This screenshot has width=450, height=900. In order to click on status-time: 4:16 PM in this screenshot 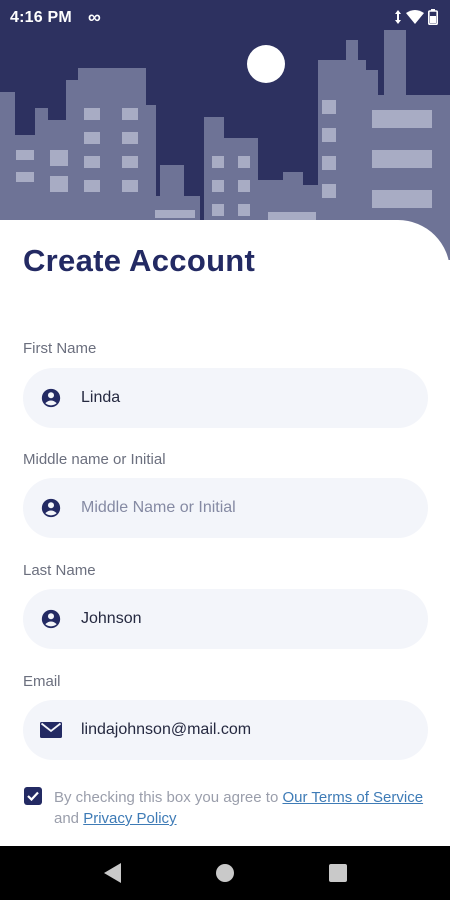, I will do `click(41, 17)`.